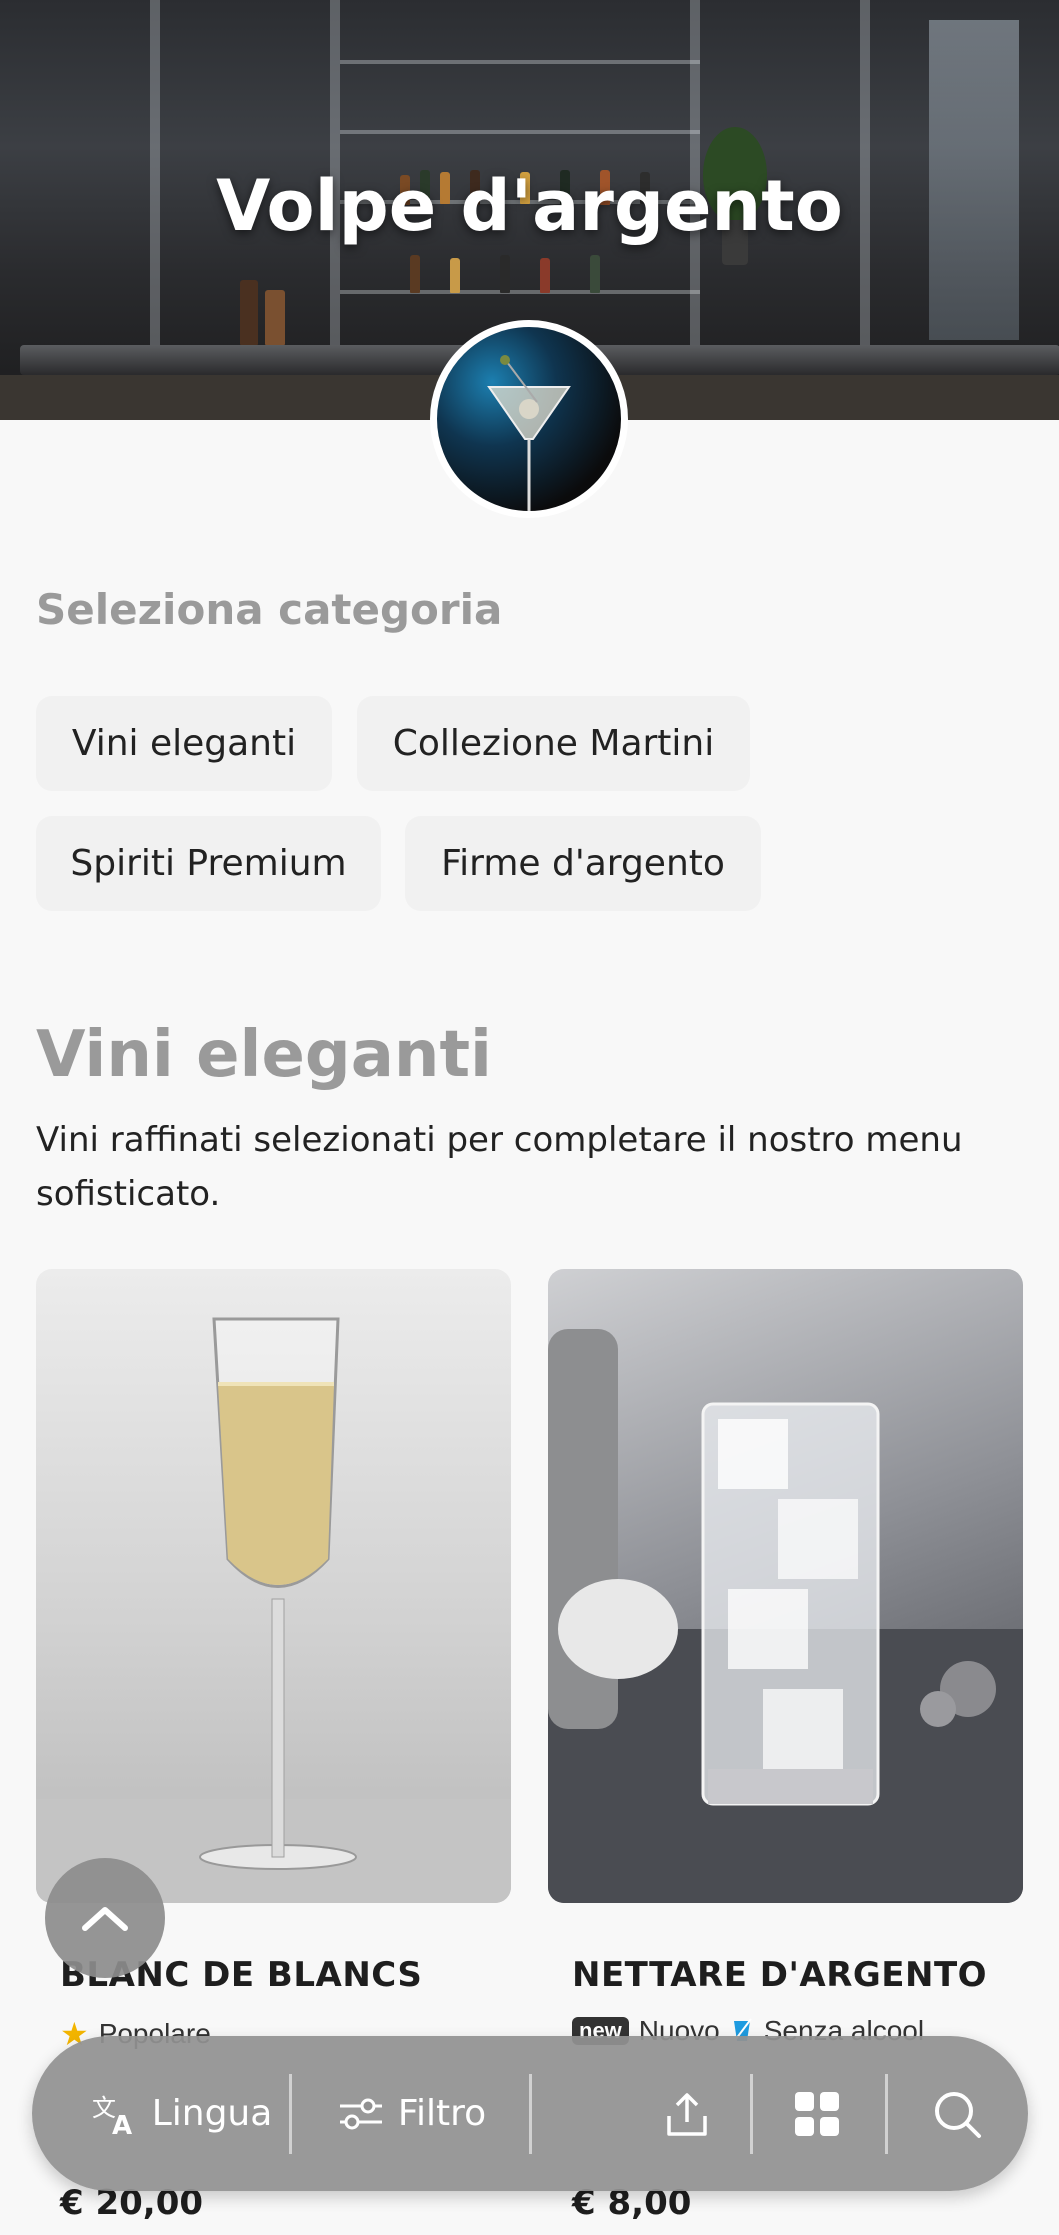 The width and height of the screenshot is (1059, 2235). What do you see at coordinates (530, 2113) in the screenshot?
I see `bottom-toolbar: 文 A Lingua Filtro` at bounding box center [530, 2113].